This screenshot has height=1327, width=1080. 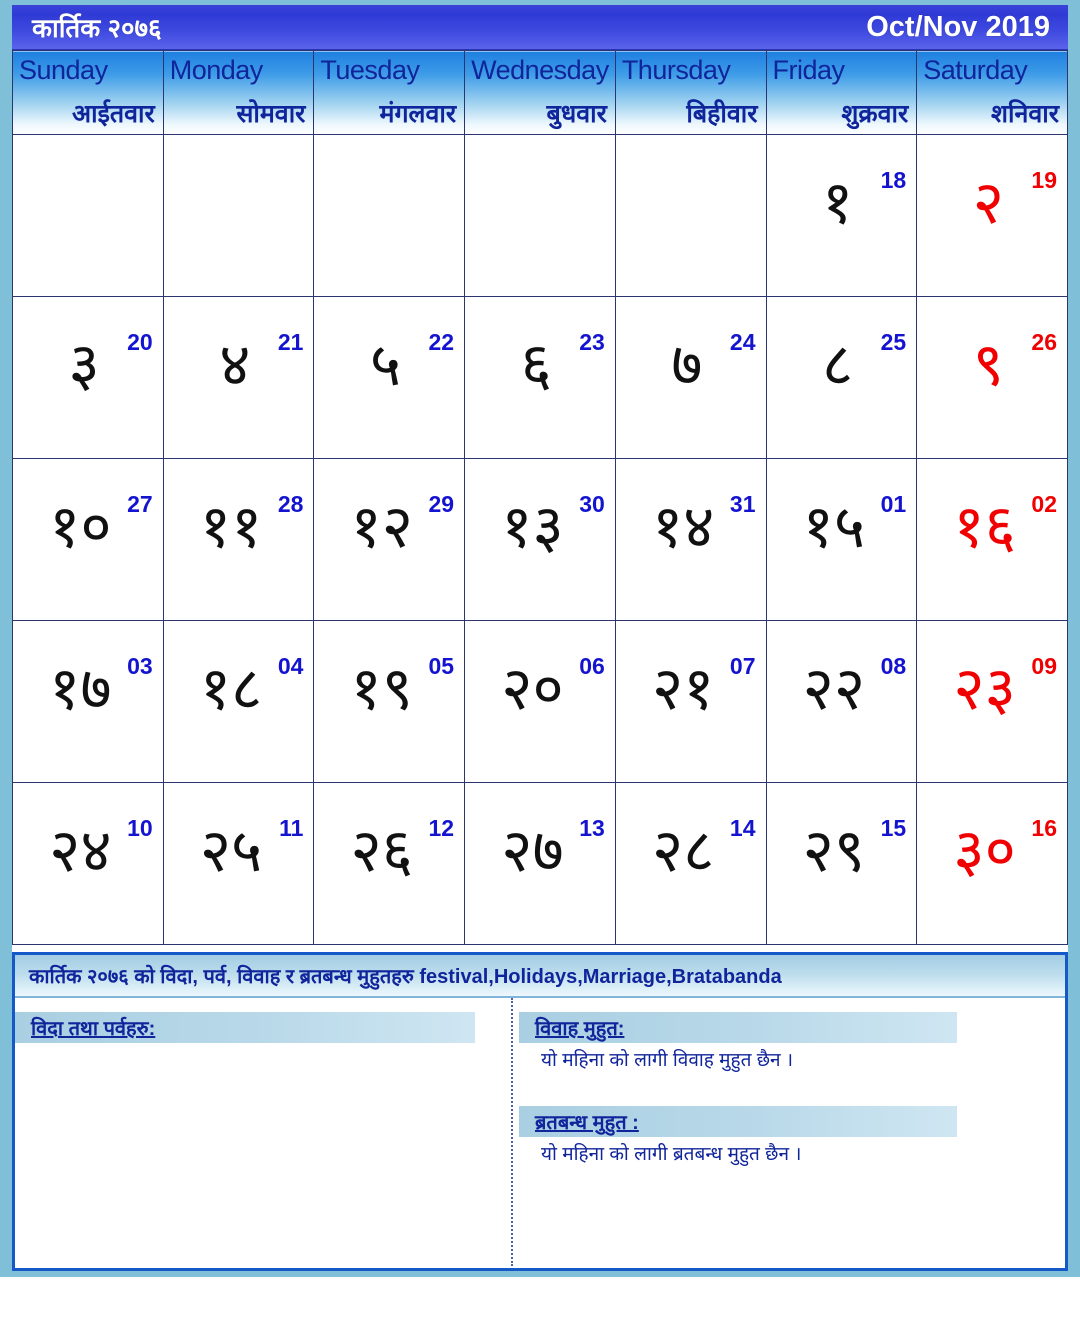 I want to click on calendar-day-cell: २३ 09, so click(x=992, y=701).